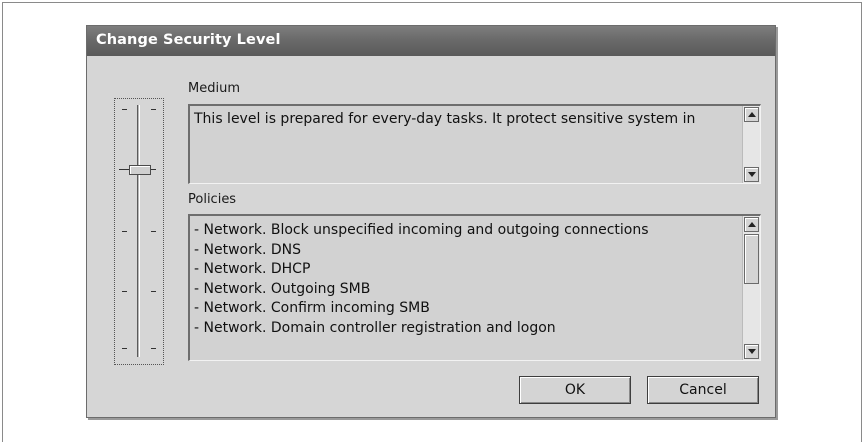 Image resolution: width=865 pixels, height=445 pixels. Describe the element at coordinates (140, 170) in the screenshot. I see `slider-thumb` at that location.